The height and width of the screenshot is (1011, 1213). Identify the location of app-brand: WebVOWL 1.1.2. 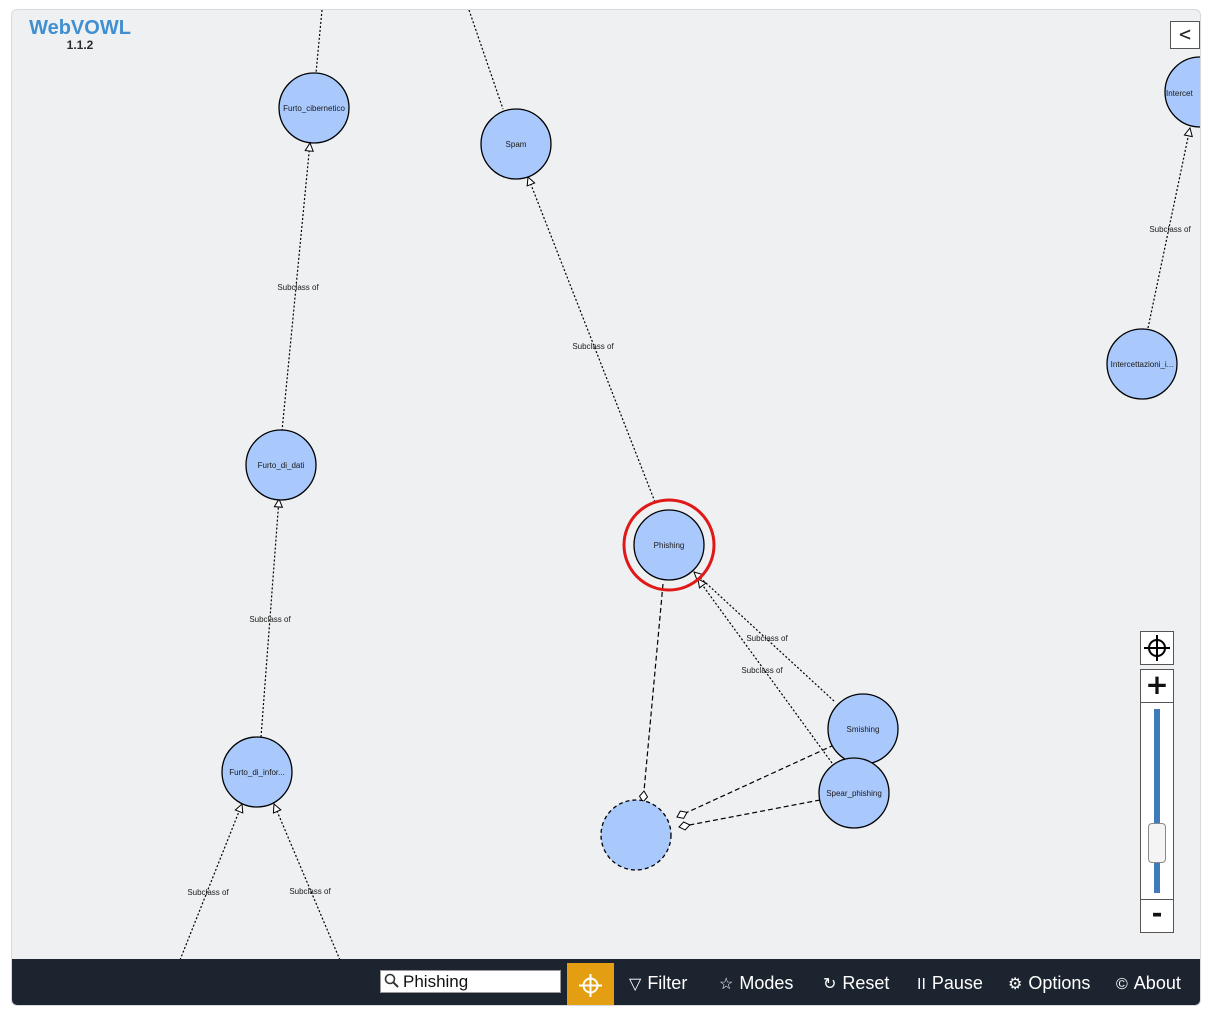
(80, 35).